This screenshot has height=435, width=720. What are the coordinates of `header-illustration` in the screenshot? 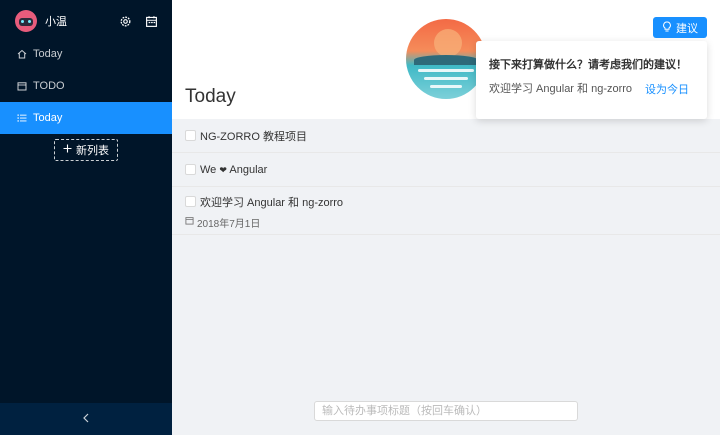 It's located at (446, 59).